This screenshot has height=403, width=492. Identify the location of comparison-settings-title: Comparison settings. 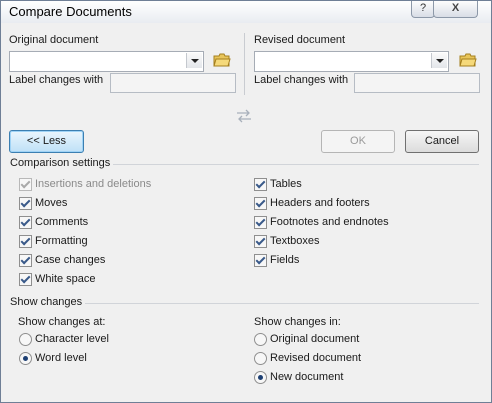
(60, 163).